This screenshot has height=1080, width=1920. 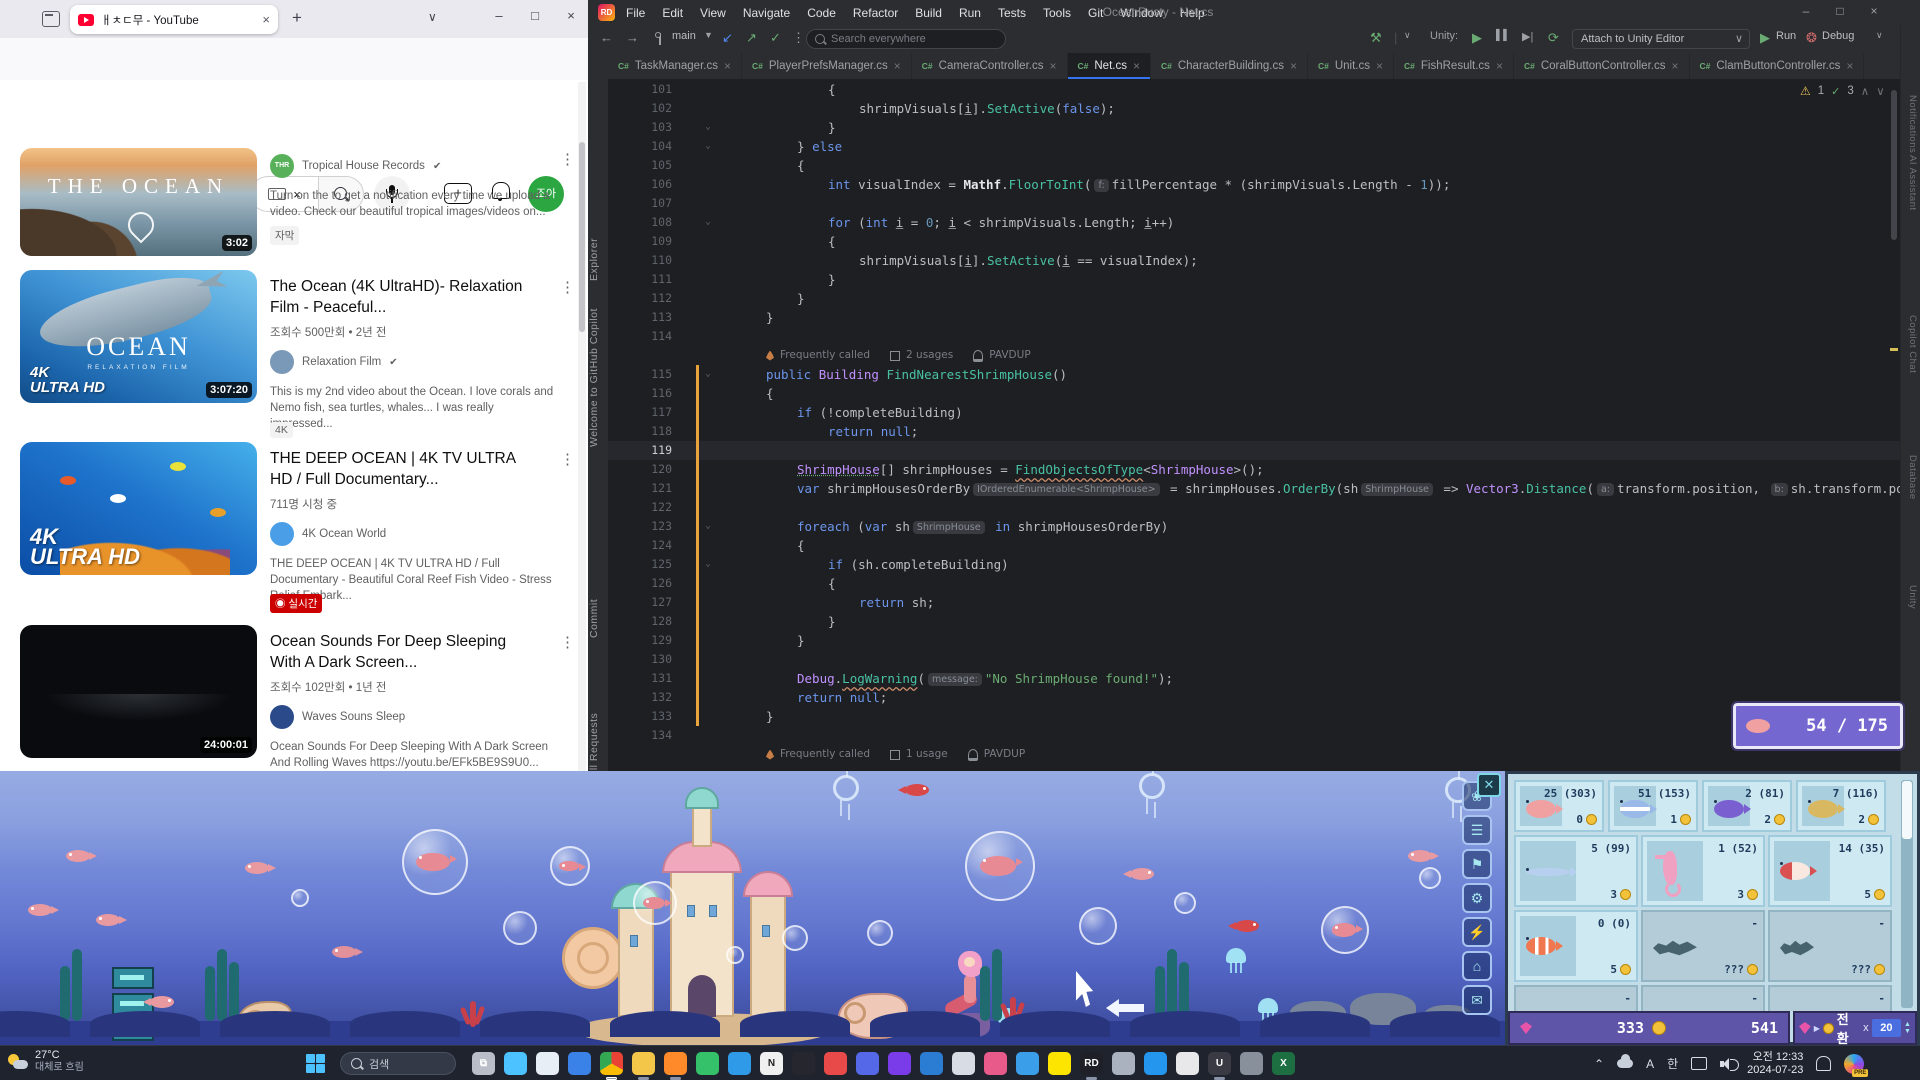 What do you see at coordinates (1254, 108) in the screenshot?
I see `code-line: 102 shrimpVisuals[i].SetActive(false);` at bounding box center [1254, 108].